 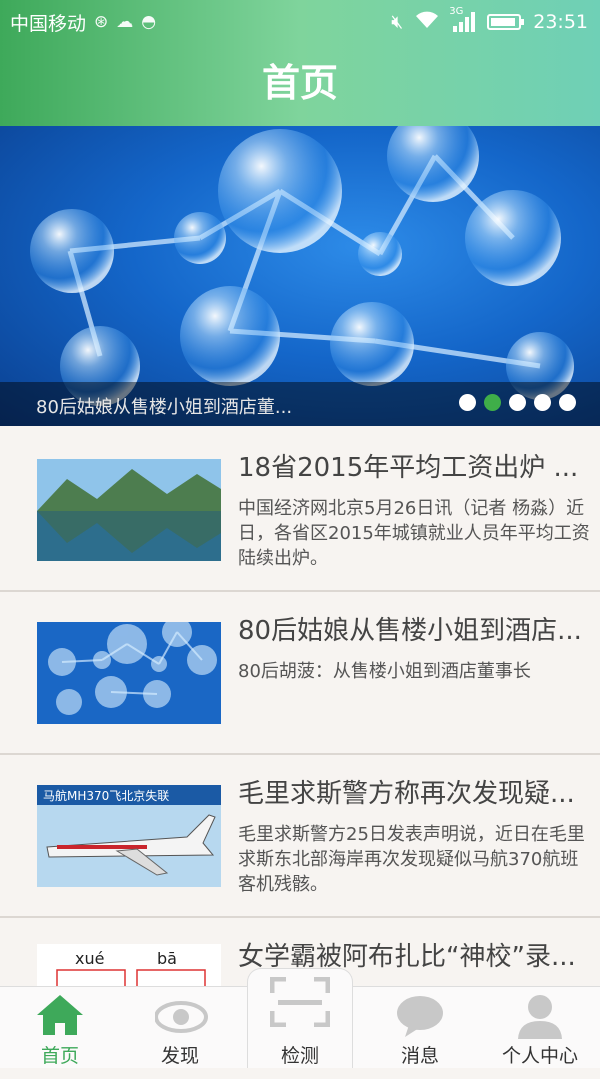 I want to click on tab-scan: 检测, so click(x=300, y=1018).